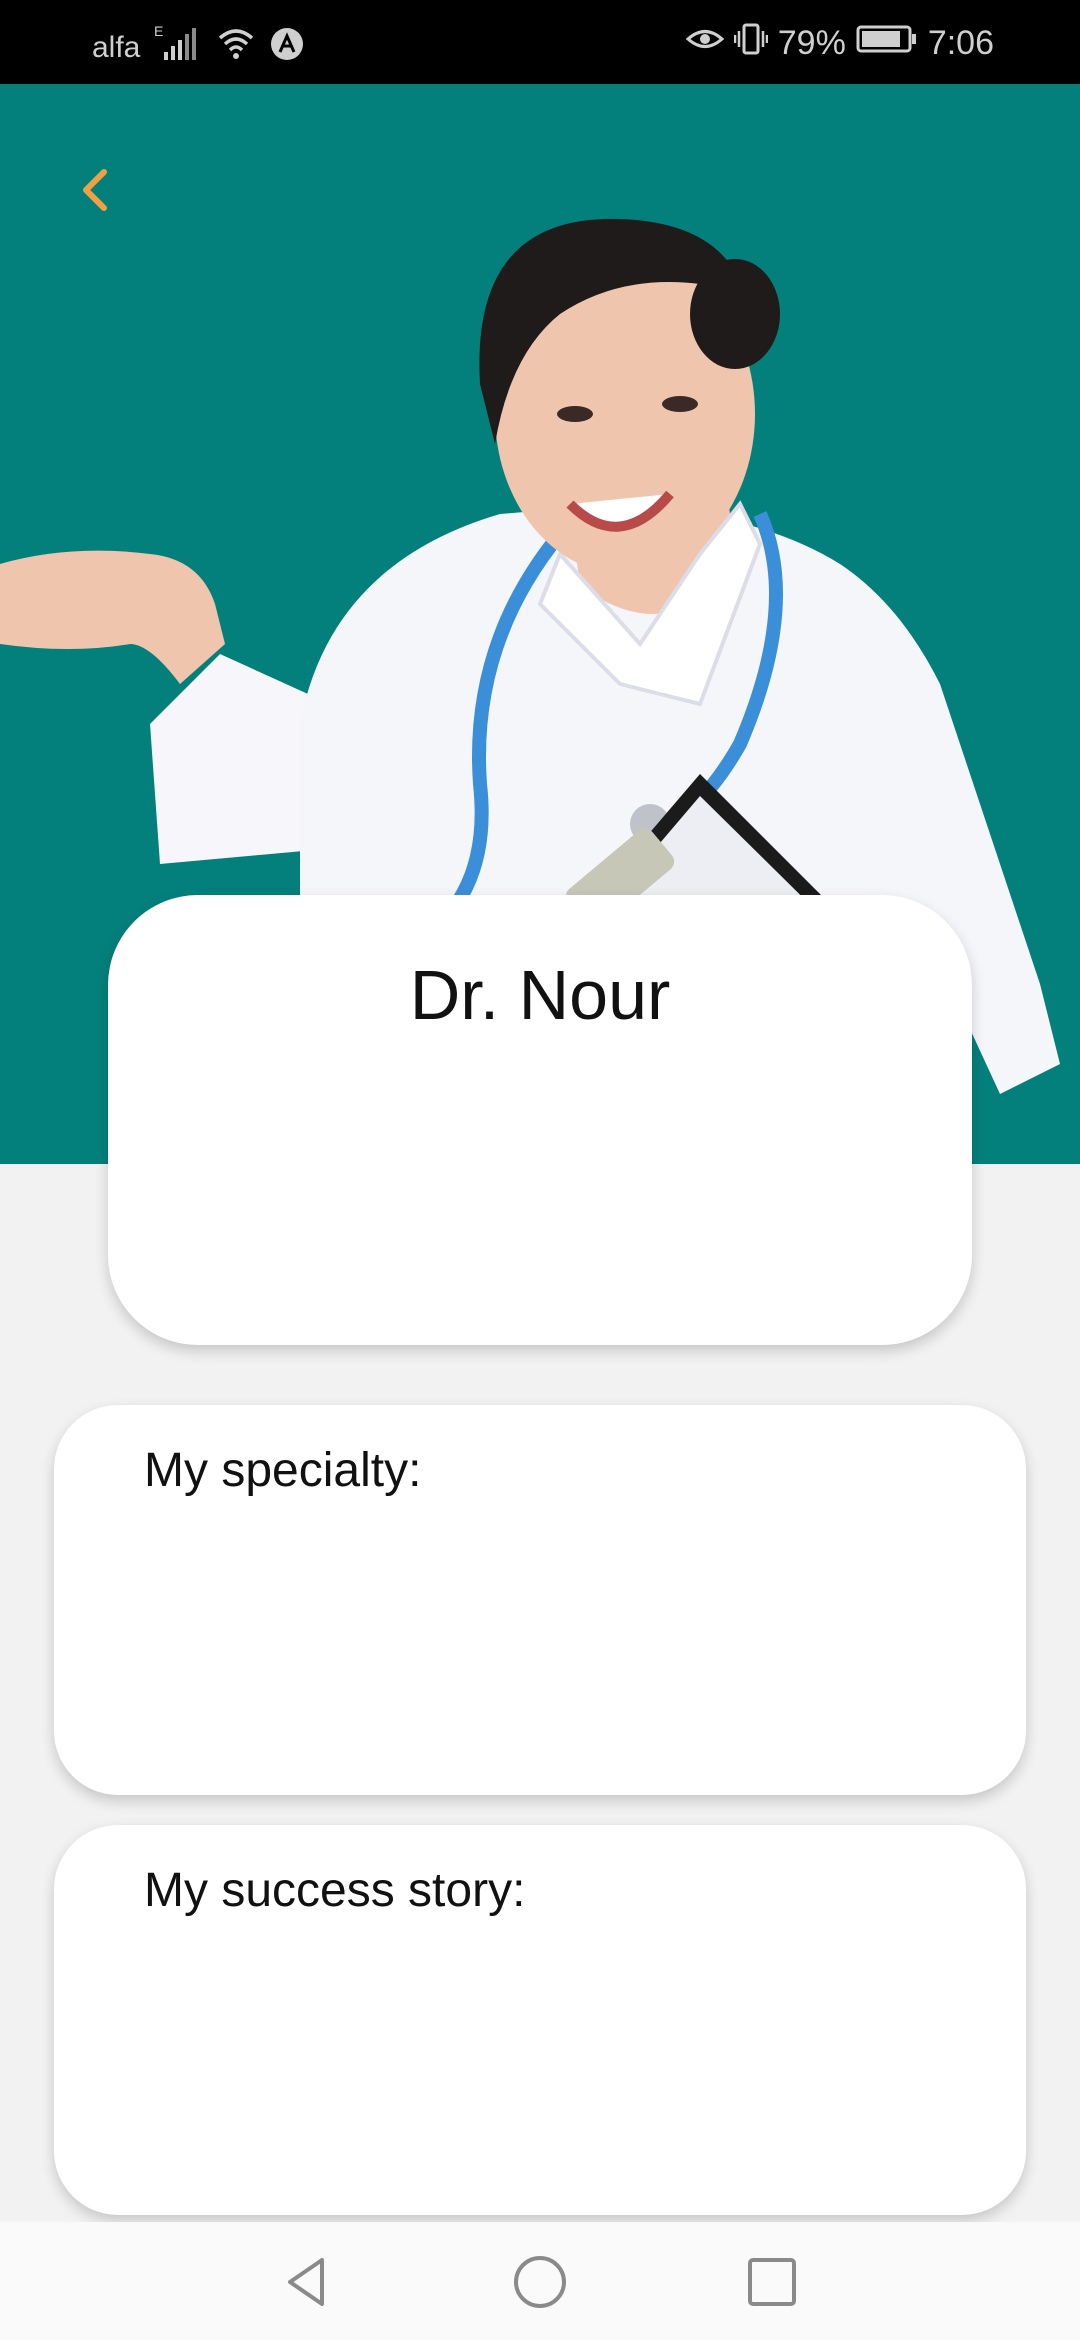 The height and width of the screenshot is (2340, 1080). I want to click on back-triangle-icon, so click(306, 2282).